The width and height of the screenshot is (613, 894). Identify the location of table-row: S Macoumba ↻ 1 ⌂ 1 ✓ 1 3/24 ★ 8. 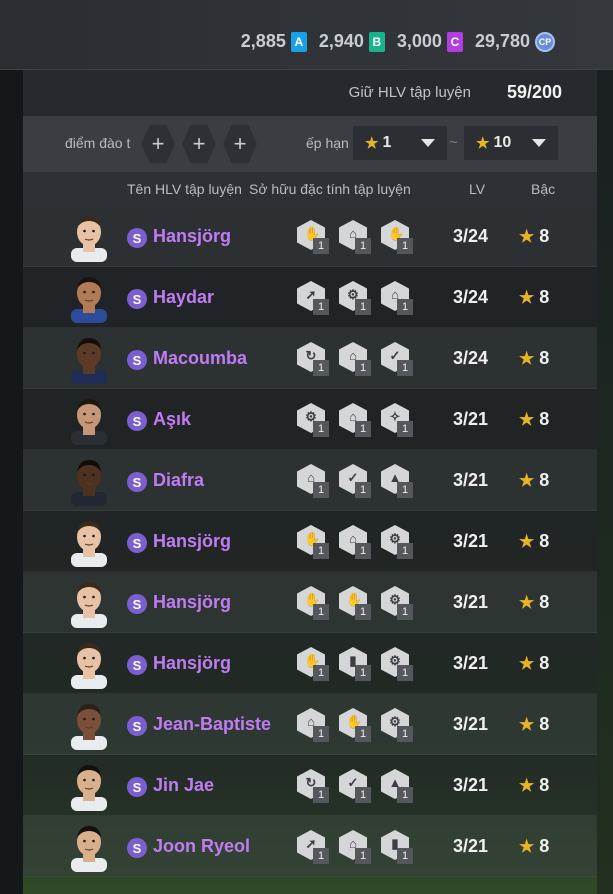
(310, 358).